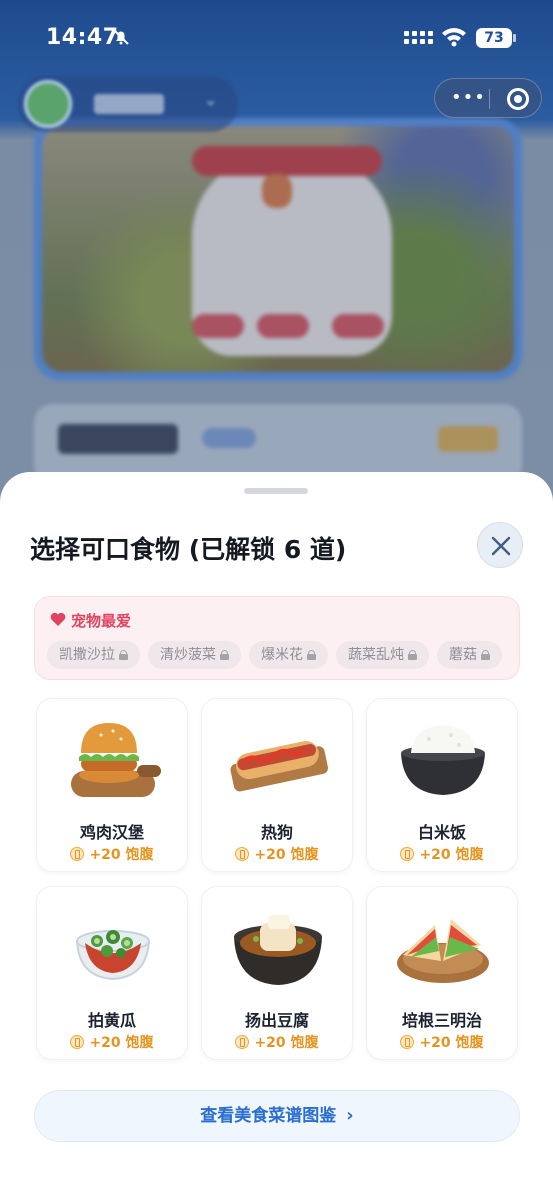  What do you see at coordinates (276, 832) in the screenshot?
I see `food-name: 热狗` at bounding box center [276, 832].